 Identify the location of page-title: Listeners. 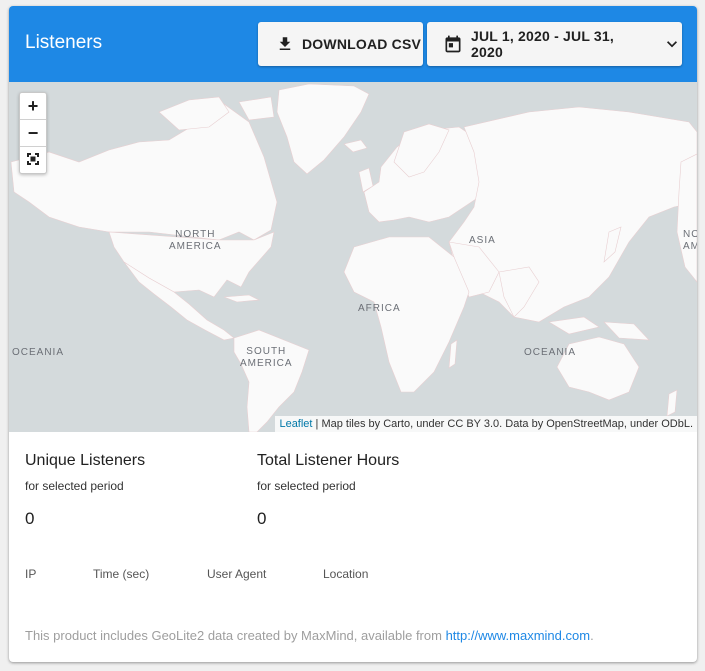
(64, 42).